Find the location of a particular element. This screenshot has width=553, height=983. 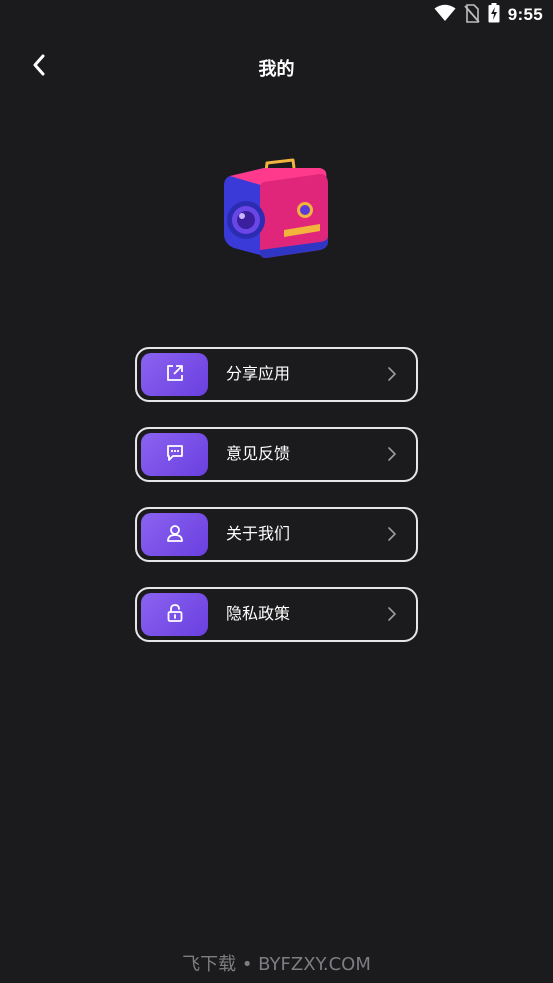

battery-charging-icon is located at coordinates (494, 15).